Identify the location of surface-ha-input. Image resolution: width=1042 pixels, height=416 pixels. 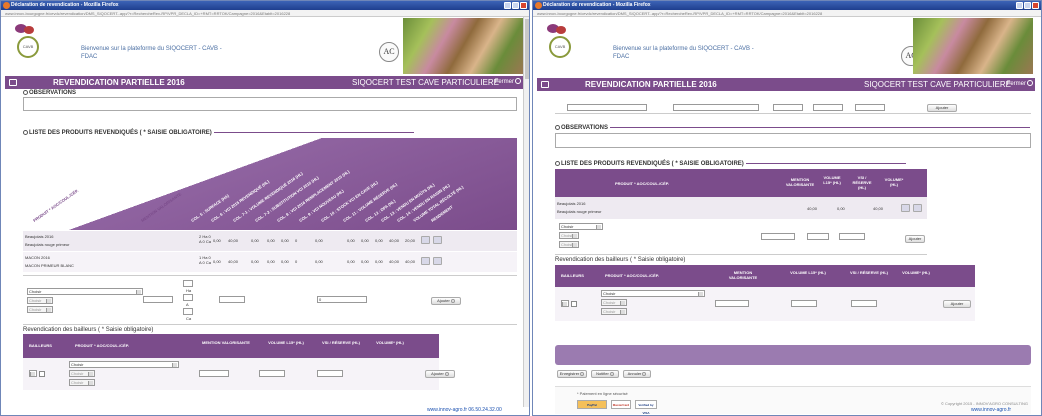
(188, 283).